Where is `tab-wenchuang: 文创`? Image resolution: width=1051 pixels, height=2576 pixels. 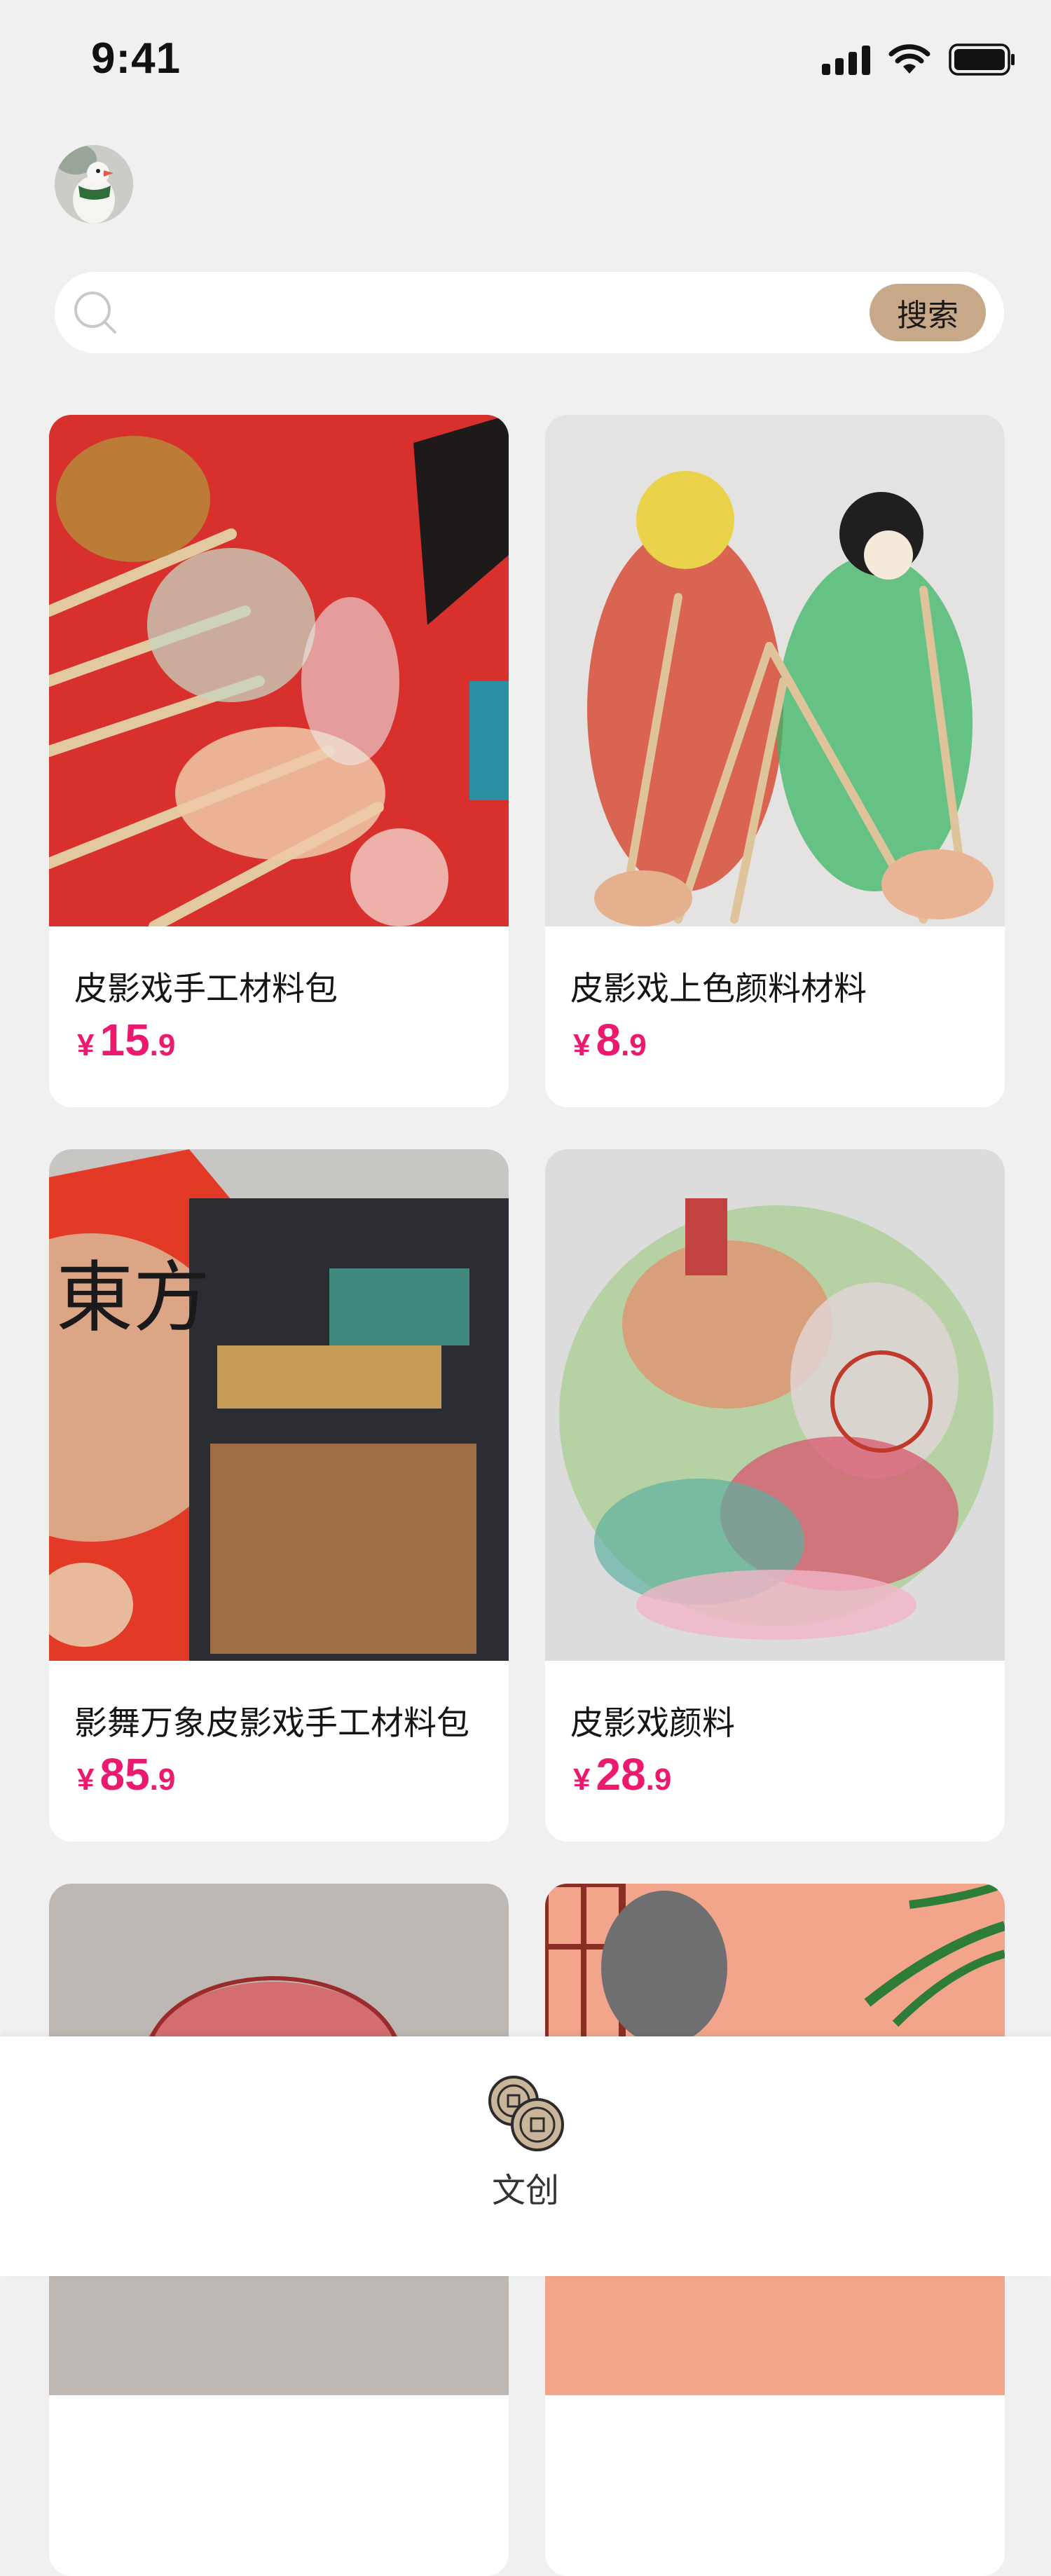
tab-wenchuang: 文创 is located at coordinates (525, 2140).